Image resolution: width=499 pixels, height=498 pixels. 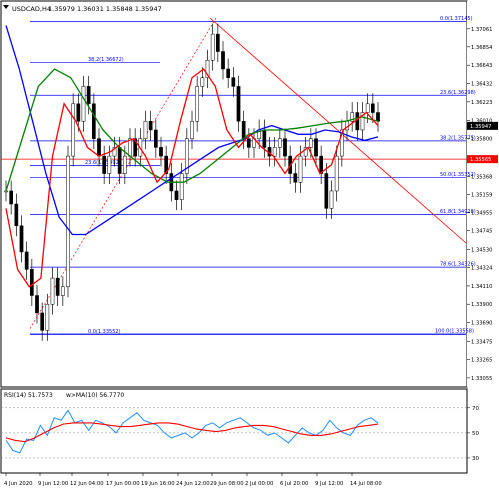 What do you see at coordinates (481, 287) in the screenshot?
I see `price-tick-label-14: 1.34110` at bounding box center [481, 287].